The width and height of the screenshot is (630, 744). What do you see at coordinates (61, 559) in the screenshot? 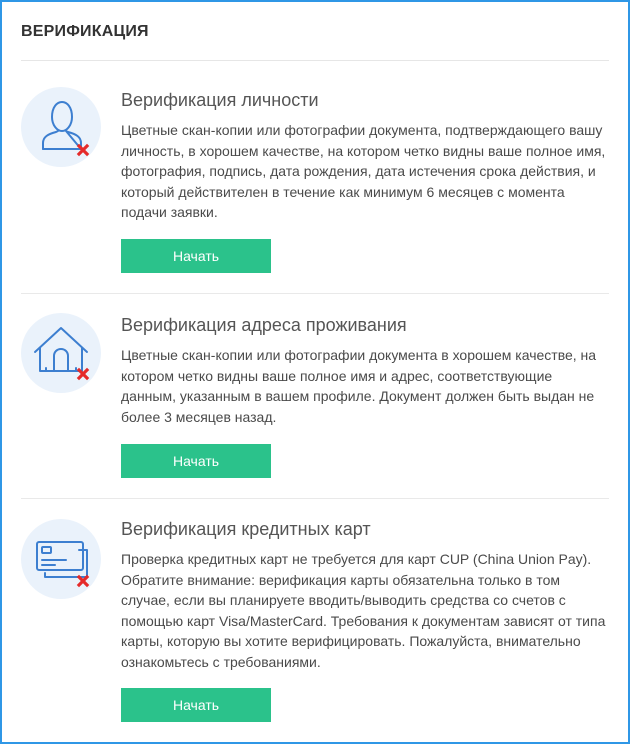
I see `credit-card-icon` at bounding box center [61, 559].